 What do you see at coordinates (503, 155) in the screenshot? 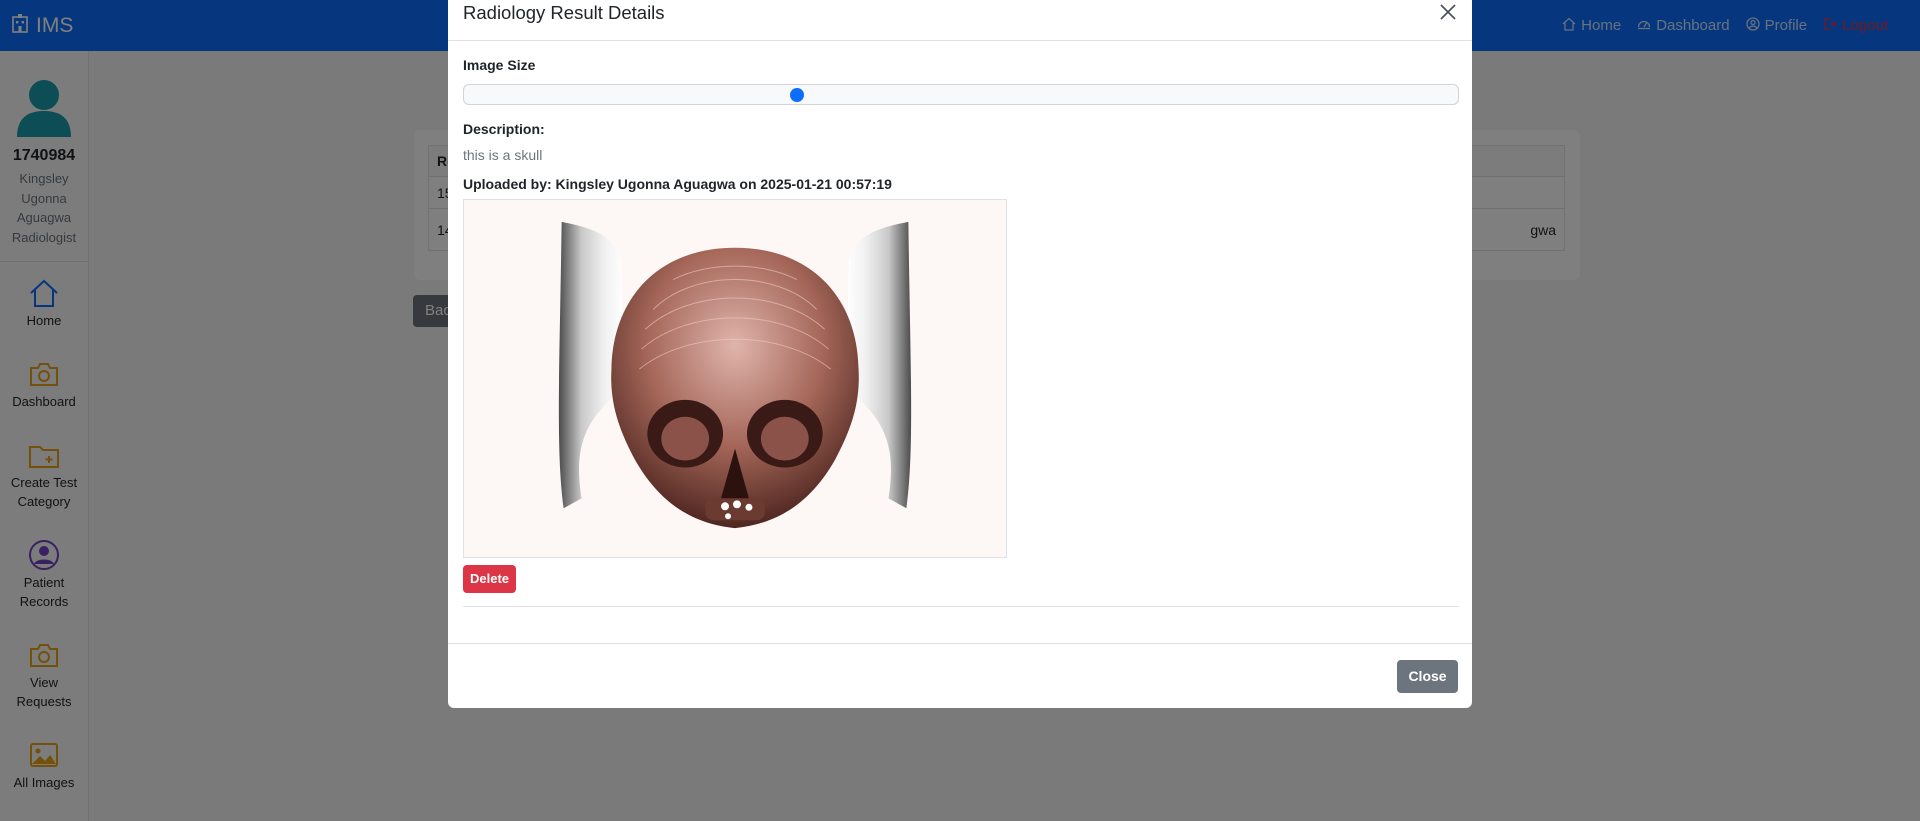
I see `description-text: this is a skull` at bounding box center [503, 155].